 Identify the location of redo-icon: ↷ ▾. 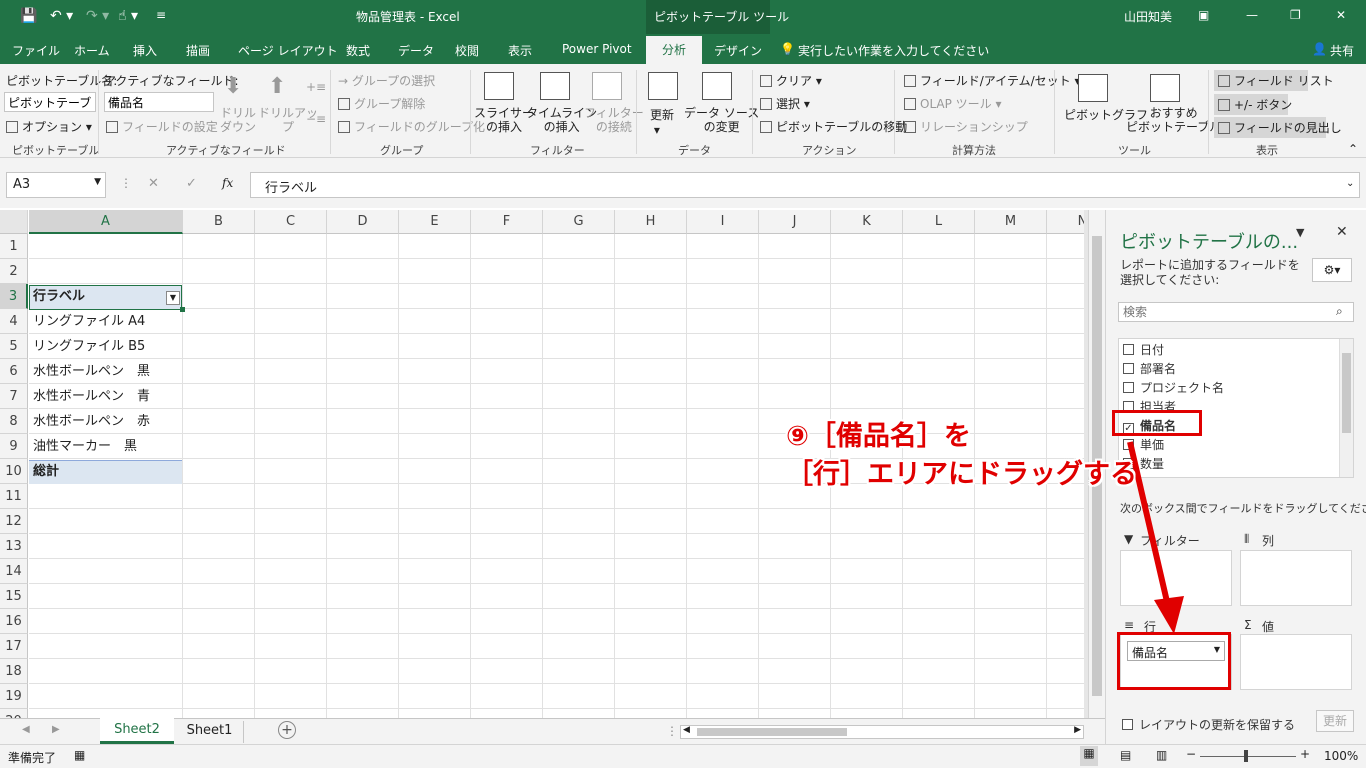
(97, 16).